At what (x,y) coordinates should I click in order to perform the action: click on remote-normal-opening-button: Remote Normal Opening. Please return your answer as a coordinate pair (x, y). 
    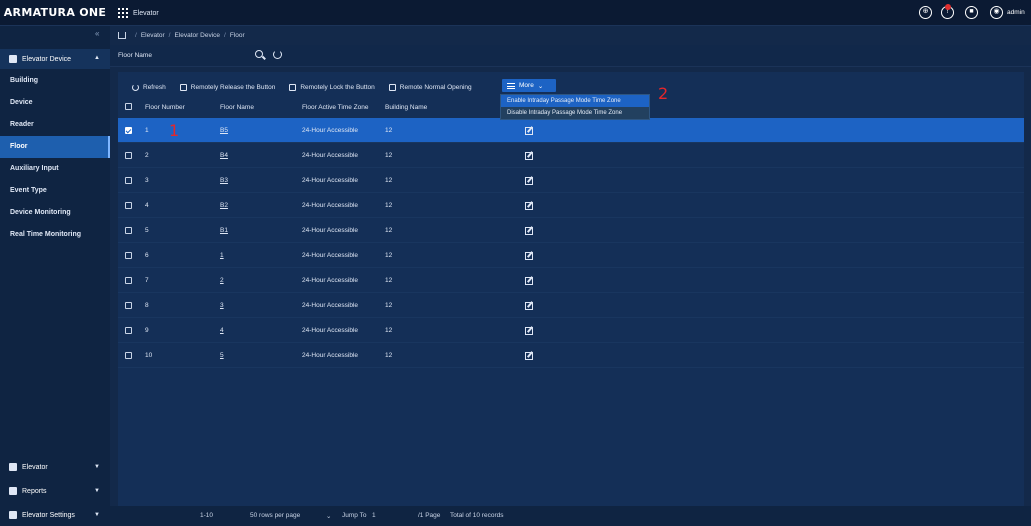
    Looking at the image, I should click on (430, 87).